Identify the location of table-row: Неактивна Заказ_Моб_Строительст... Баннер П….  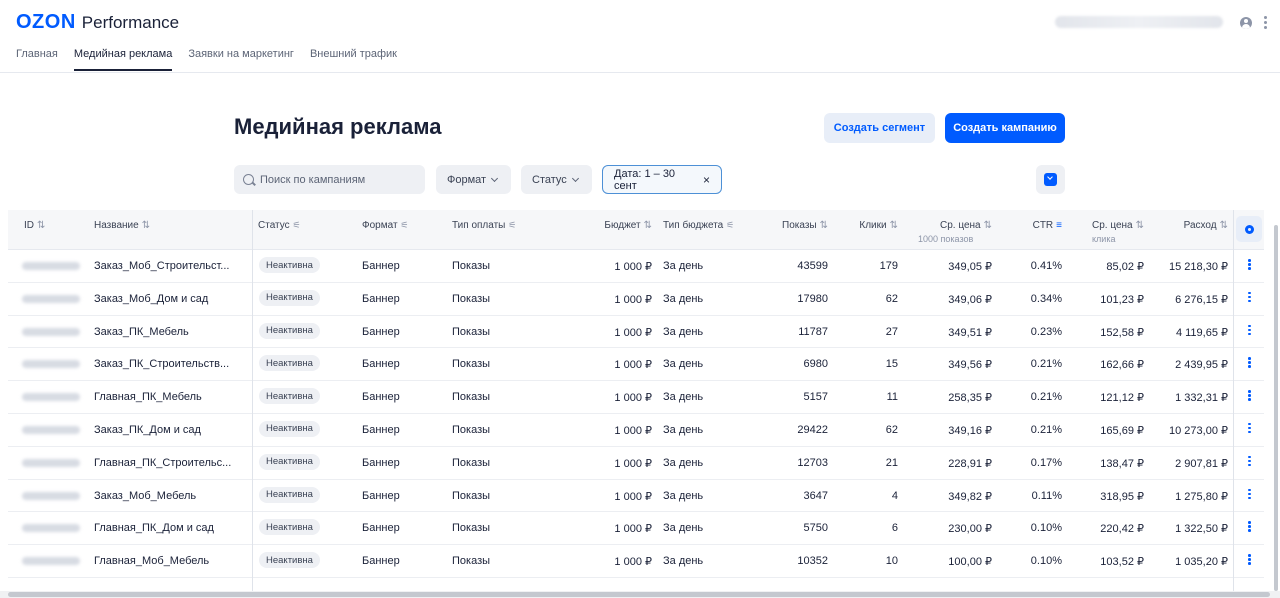
(636, 266).